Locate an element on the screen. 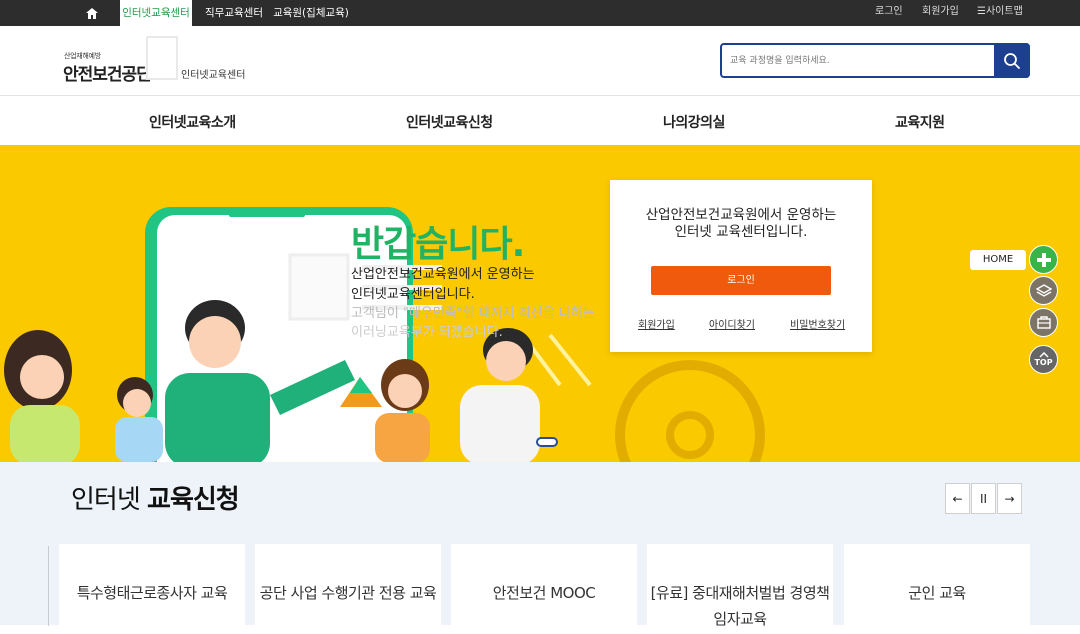 Image resolution: width=1080 pixels, height=634 pixels. course-card: 특수형태근로종사자 교육 is located at coordinates (152, 589).